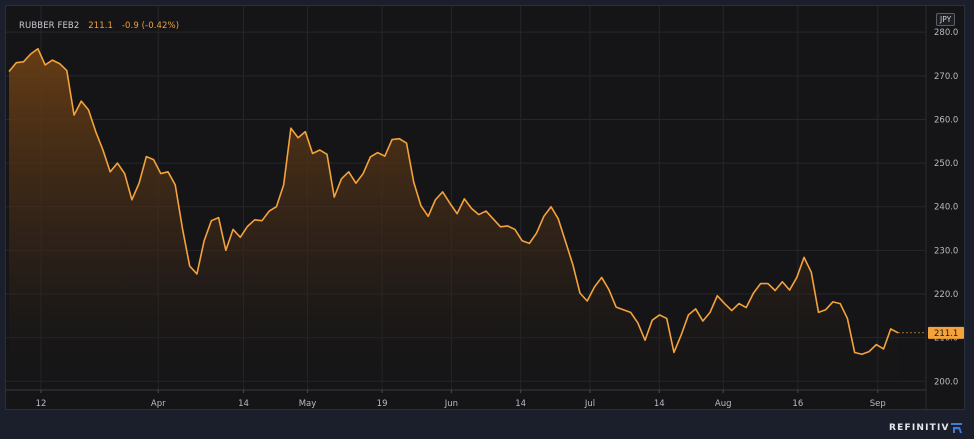  Describe the element at coordinates (946, 334) in the screenshot. I see `last-price-tag-label: 211.1` at that location.